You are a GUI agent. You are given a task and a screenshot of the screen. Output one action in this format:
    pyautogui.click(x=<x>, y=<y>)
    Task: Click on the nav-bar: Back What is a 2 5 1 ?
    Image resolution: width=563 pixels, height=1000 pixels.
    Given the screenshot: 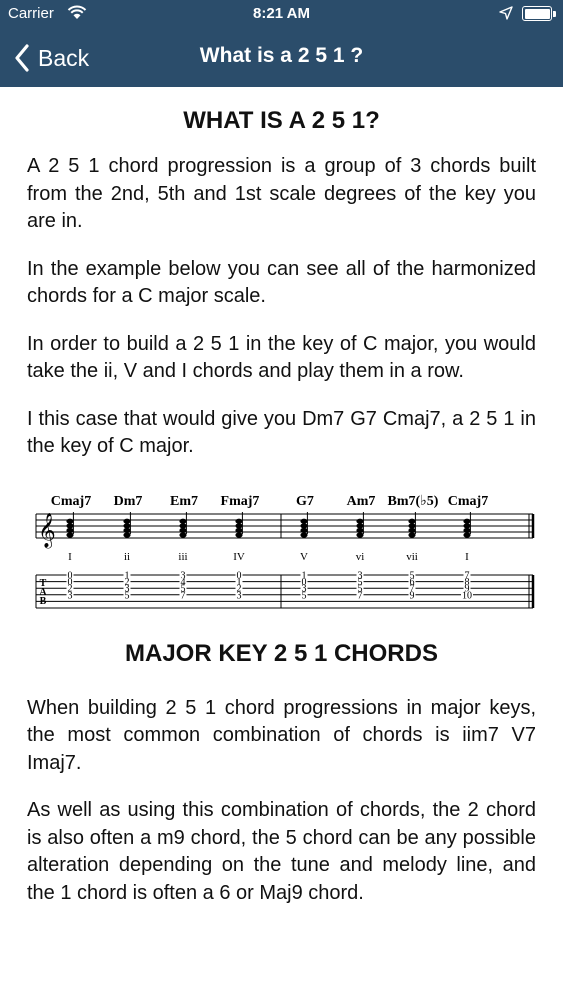 What is the action you would take?
    pyautogui.click(x=281, y=58)
    